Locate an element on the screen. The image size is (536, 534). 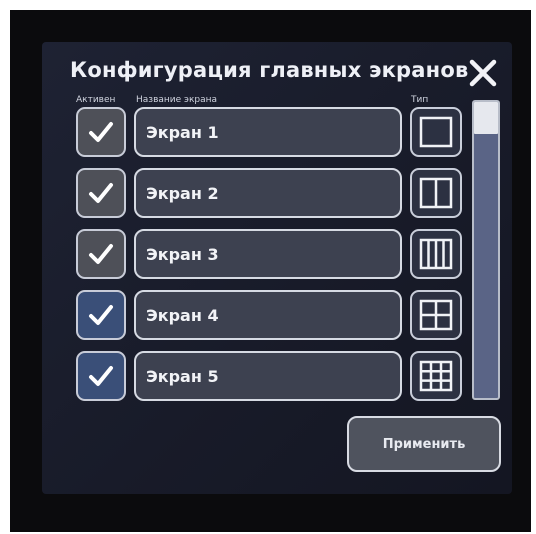
scrollbar-thumb is located at coordinates (486, 118).